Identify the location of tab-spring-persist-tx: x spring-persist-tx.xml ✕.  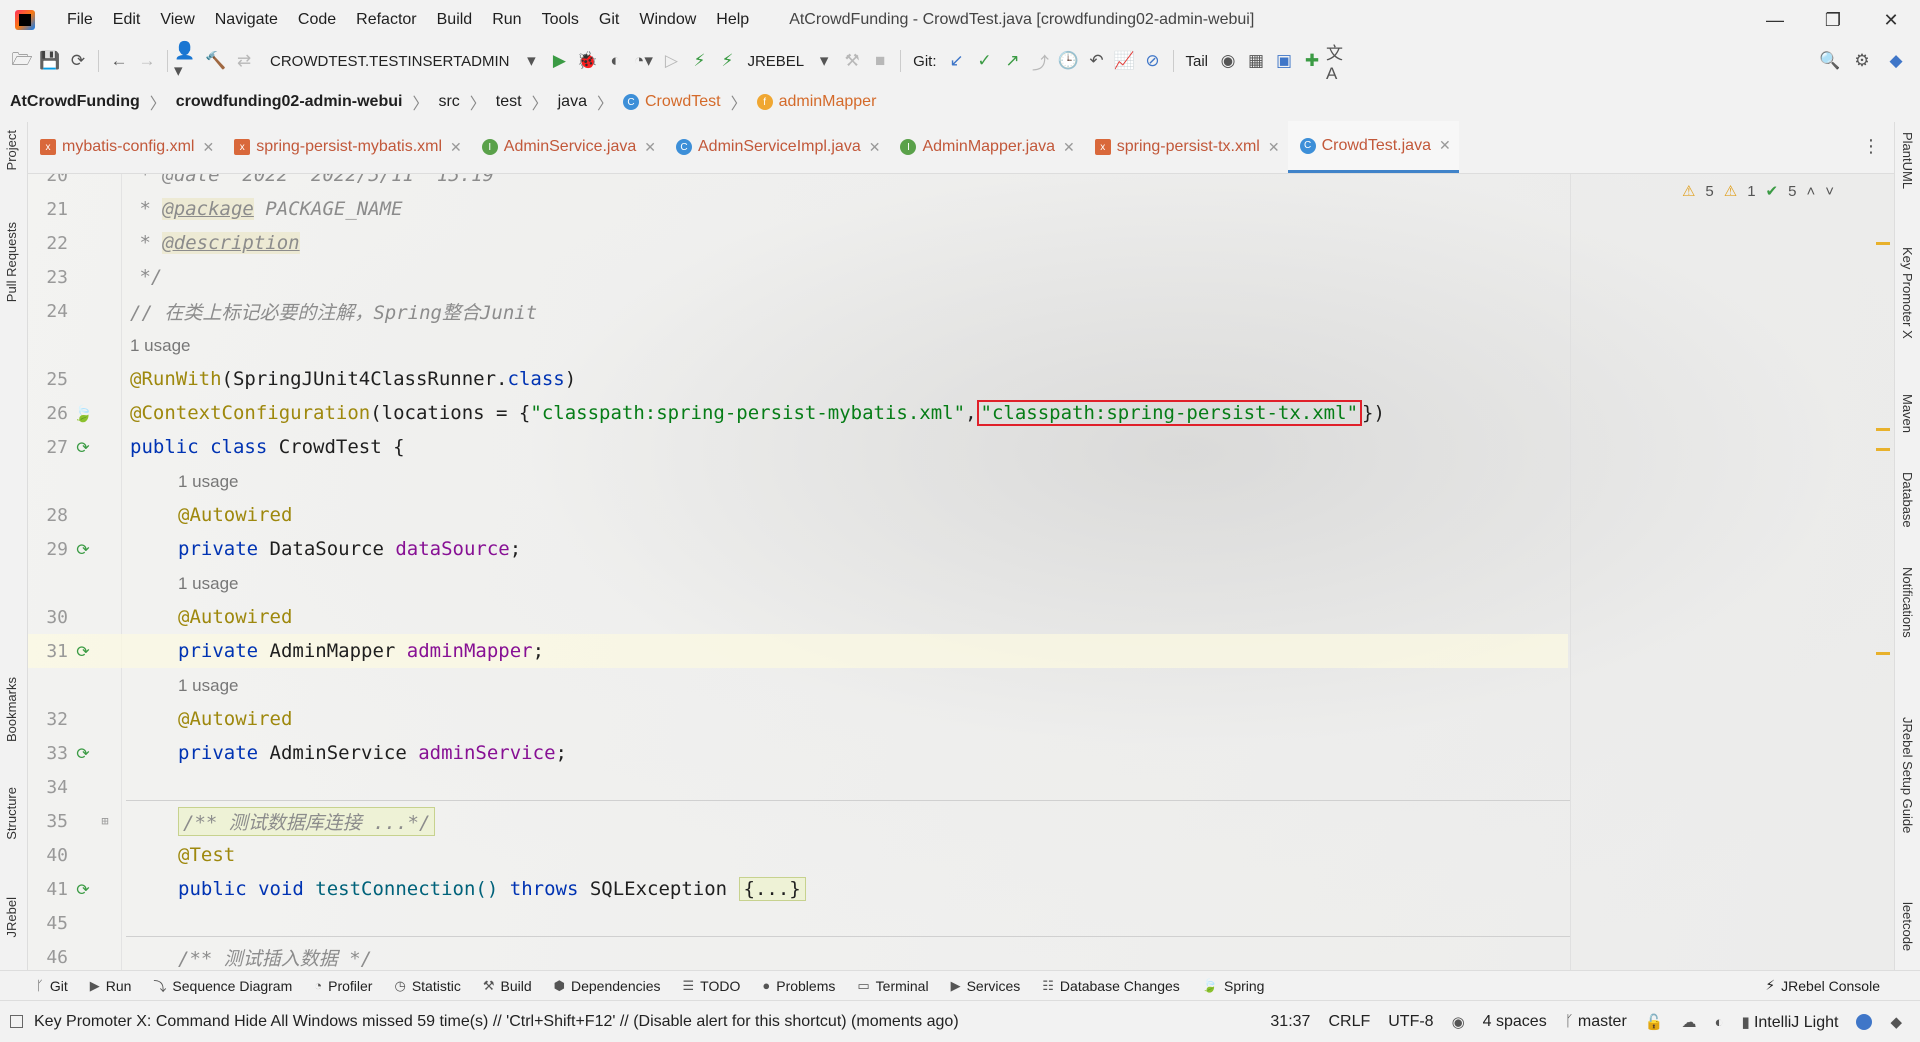
(1185, 147).